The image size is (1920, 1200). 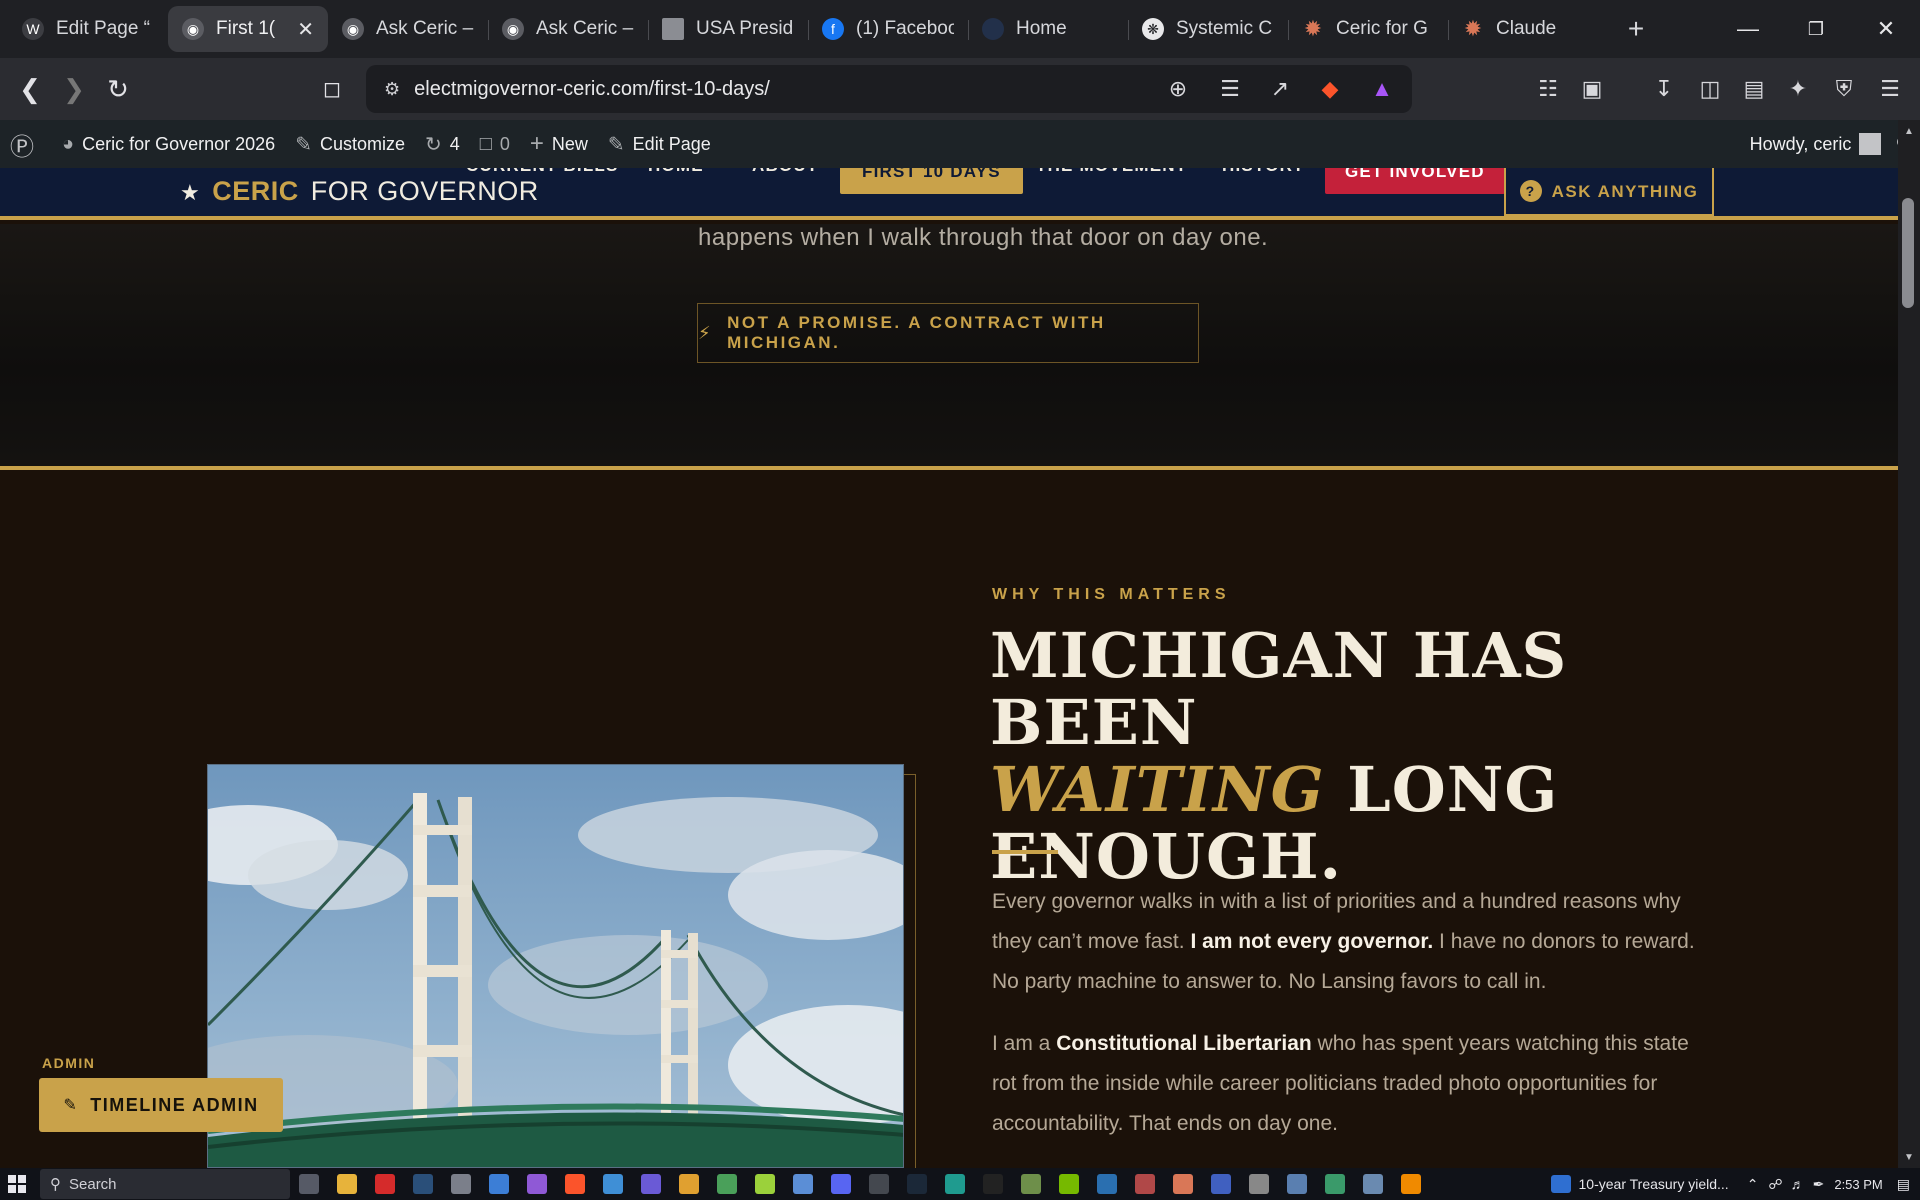 What do you see at coordinates (1609, 192) in the screenshot?
I see `ask-anything-button: ? ASK ANYTHING` at bounding box center [1609, 192].